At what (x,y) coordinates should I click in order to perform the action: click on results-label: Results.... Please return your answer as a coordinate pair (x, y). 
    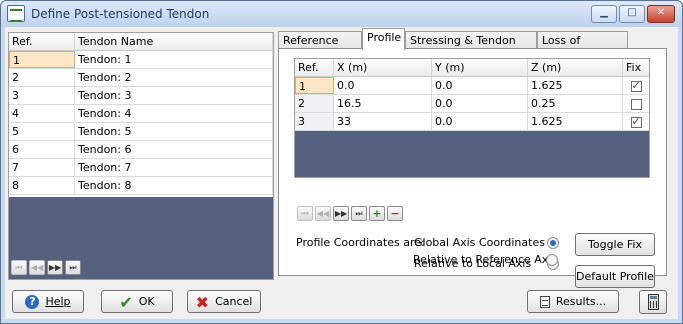
    Looking at the image, I should click on (581, 301).